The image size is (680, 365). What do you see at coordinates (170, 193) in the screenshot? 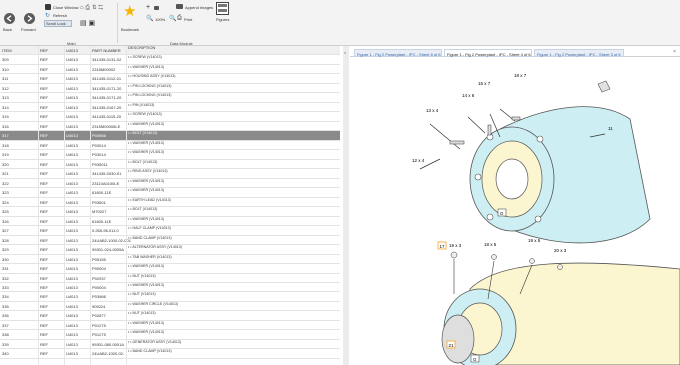
I see `table-row: 323 REF U4013 61600-11E • • WASHER (V14013)` at bounding box center [170, 193].